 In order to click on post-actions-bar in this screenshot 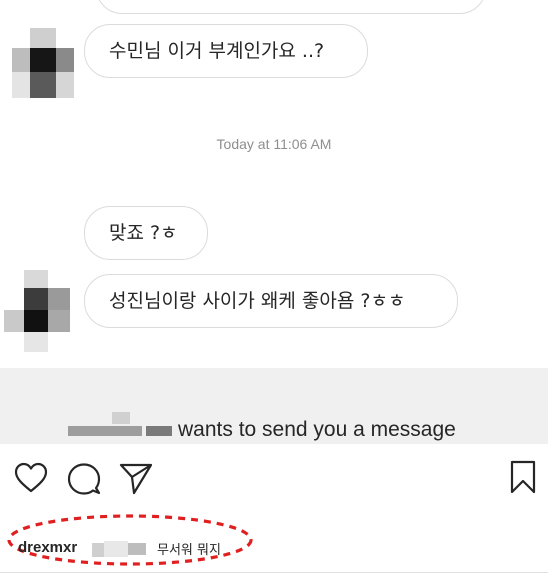, I will do `click(274, 477)`.